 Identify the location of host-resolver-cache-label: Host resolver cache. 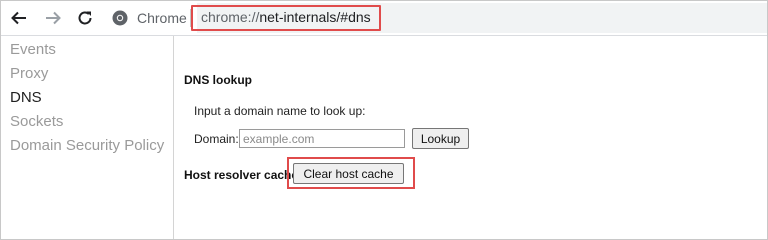
(241, 175).